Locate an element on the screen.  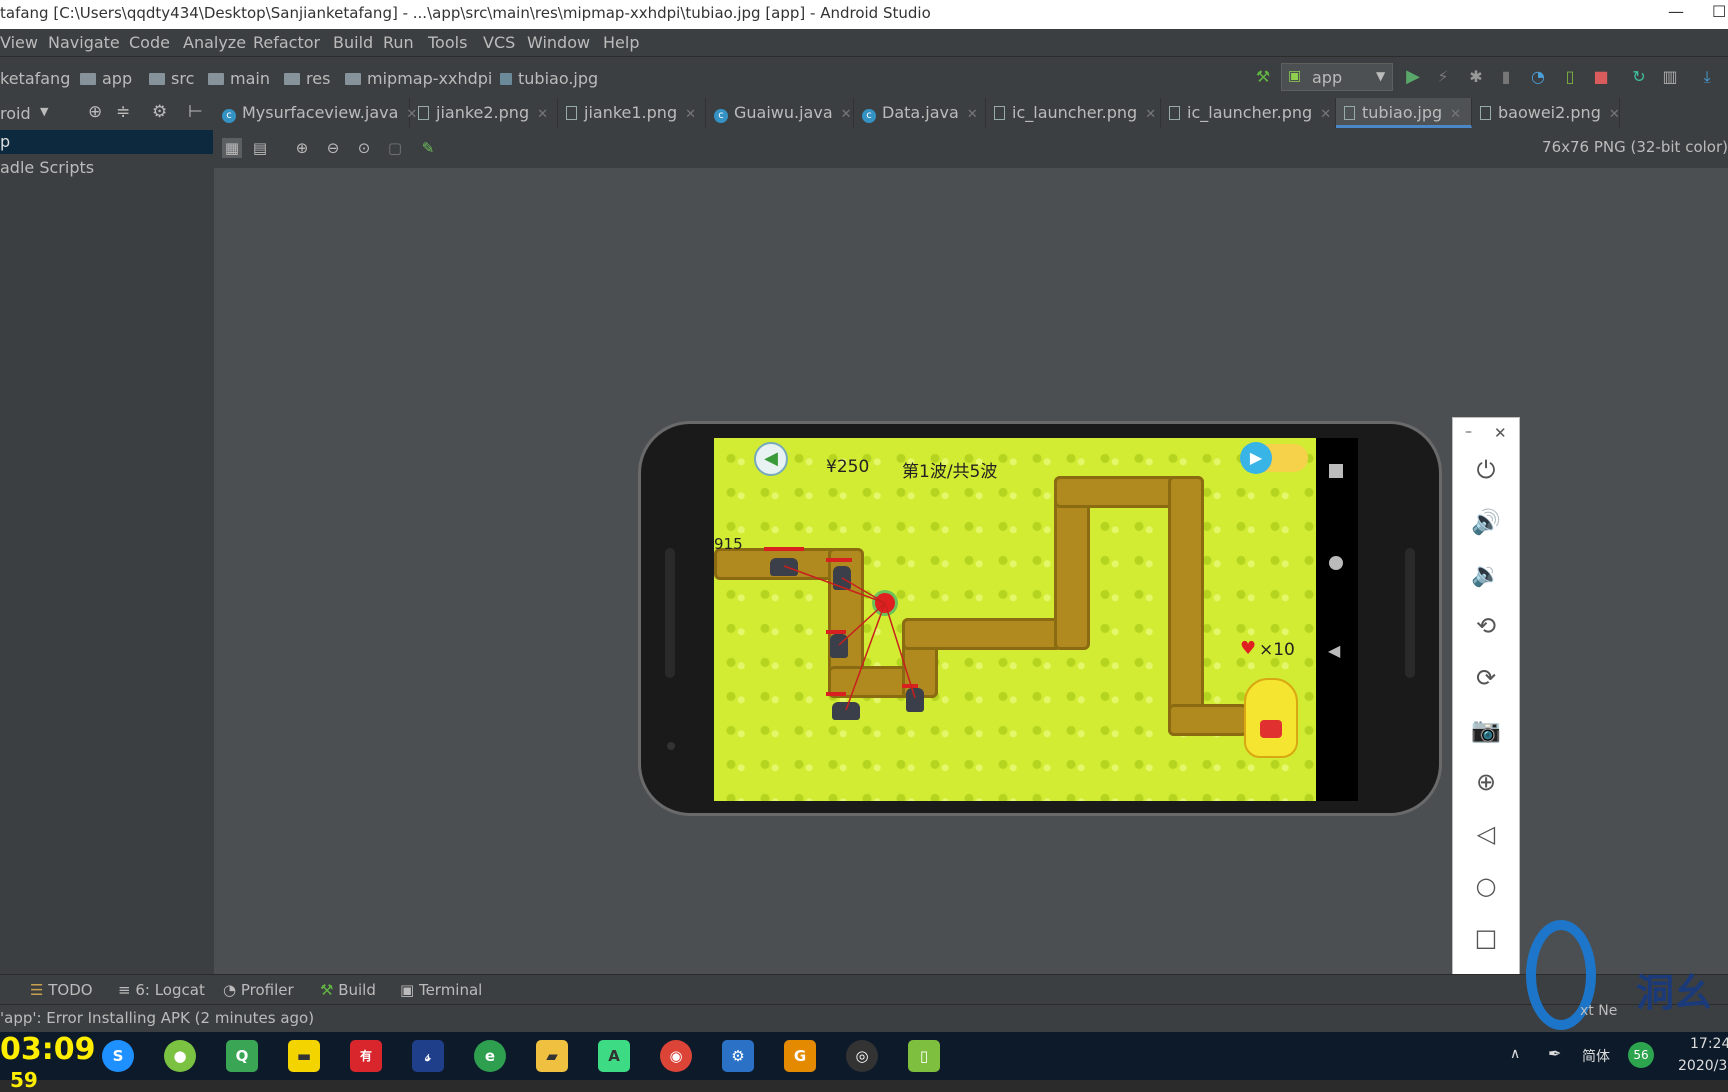
game-screen: ◀ ¥250 第1波/共5波 ▶ 915 ♥ ×10 is located at coordinates (1015, 619).